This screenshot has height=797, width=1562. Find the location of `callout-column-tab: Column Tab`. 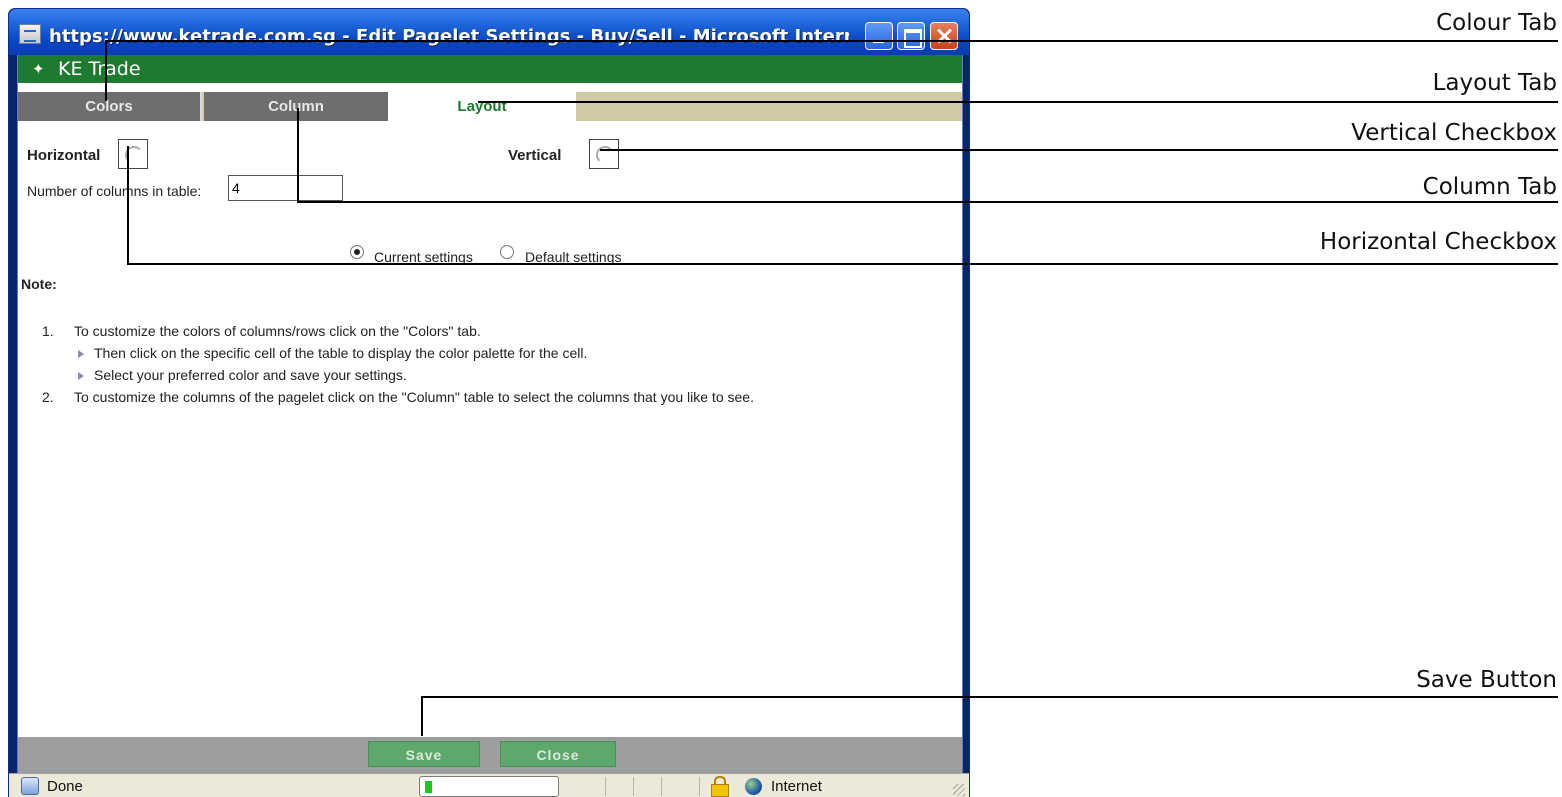

callout-column-tab: Column Tab is located at coordinates (1489, 187).